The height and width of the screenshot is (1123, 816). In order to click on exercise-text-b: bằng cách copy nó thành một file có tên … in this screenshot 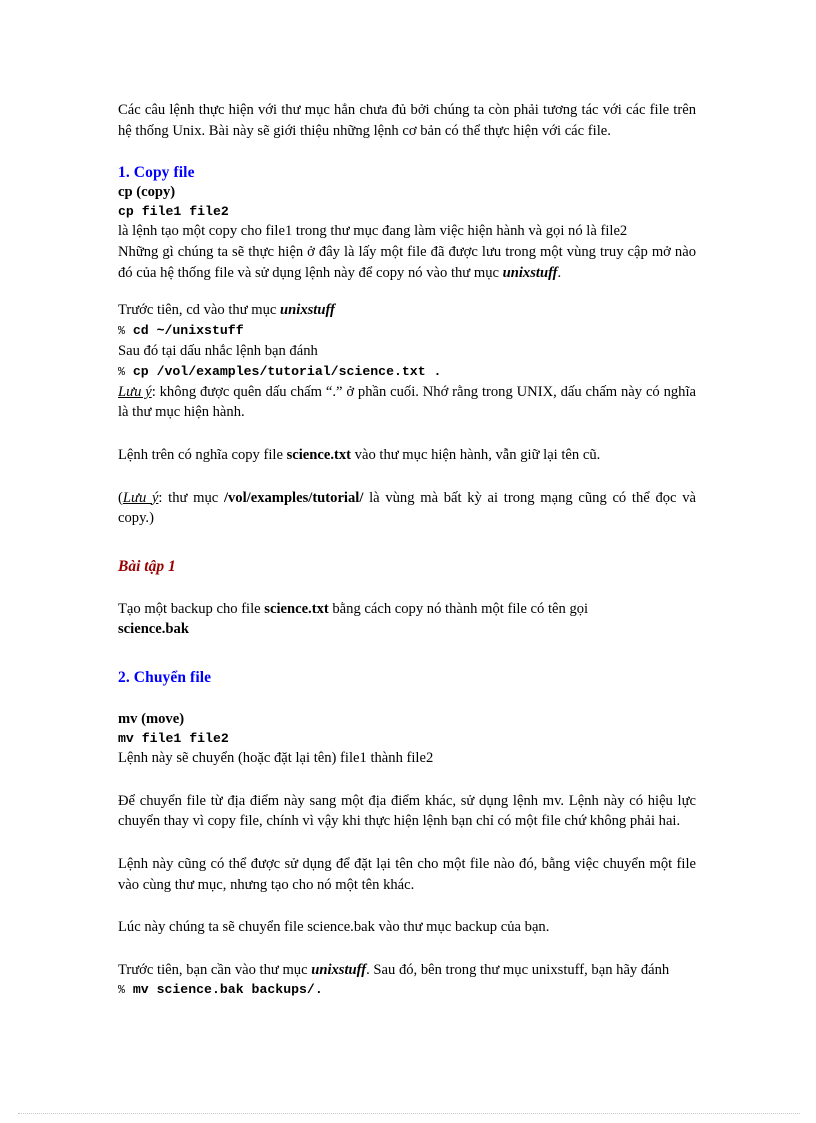, I will do `click(458, 608)`.